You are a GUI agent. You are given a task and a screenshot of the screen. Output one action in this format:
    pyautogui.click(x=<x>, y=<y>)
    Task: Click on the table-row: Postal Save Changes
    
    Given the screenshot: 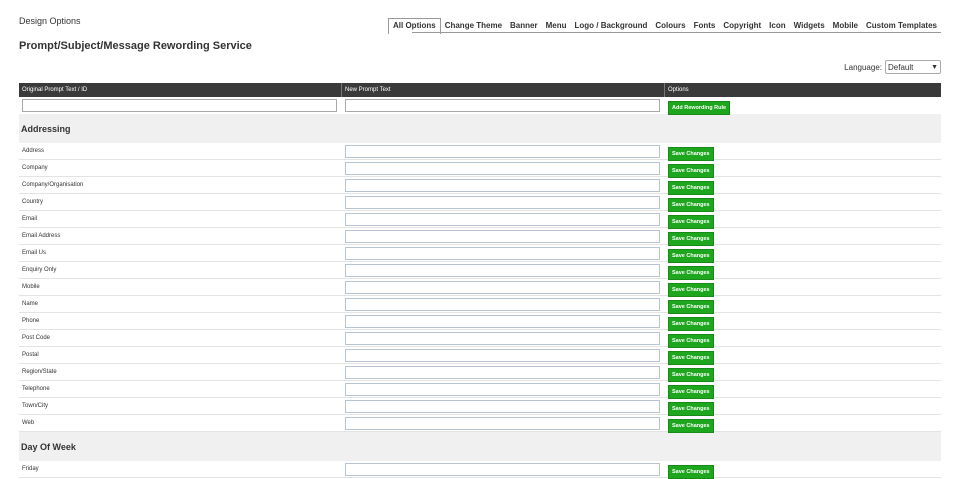 What is the action you would take?
    pyautogui.click(x=480, y=356)
    